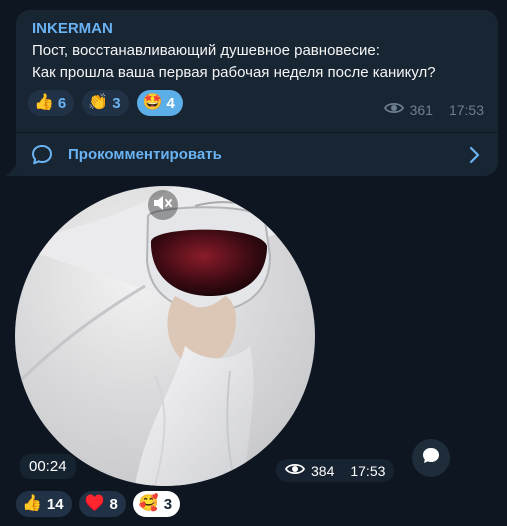  I want to click on comment-bubble-icon, so click(42, 157).